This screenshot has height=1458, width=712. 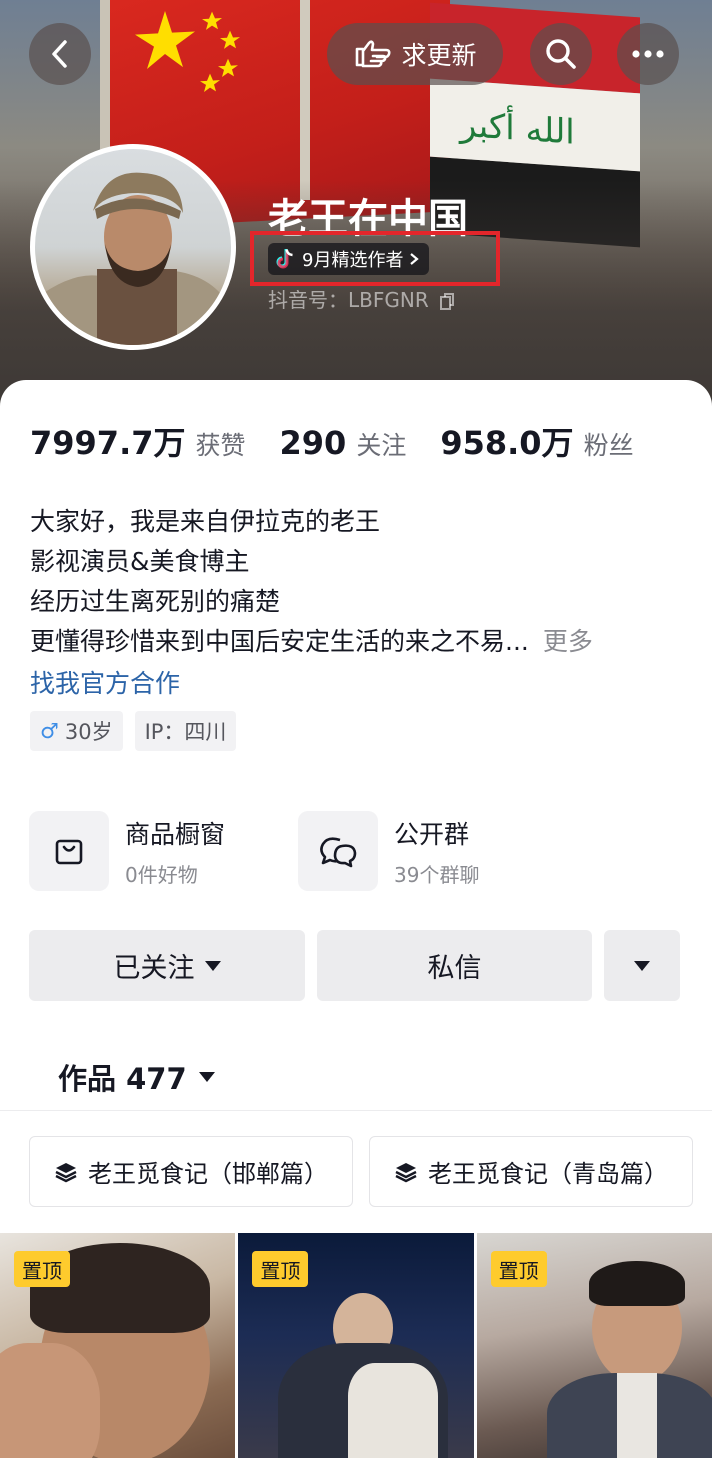 I want to click on badge-text: 9月精选作者, so click(x=353, y=260).